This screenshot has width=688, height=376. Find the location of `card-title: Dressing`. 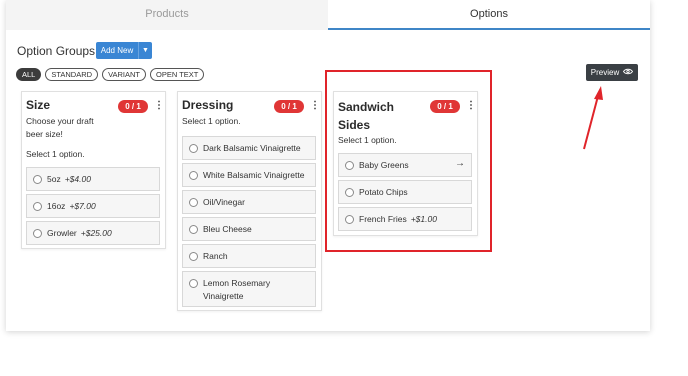

card-title: Dressing is located at coordinates (208, 105).